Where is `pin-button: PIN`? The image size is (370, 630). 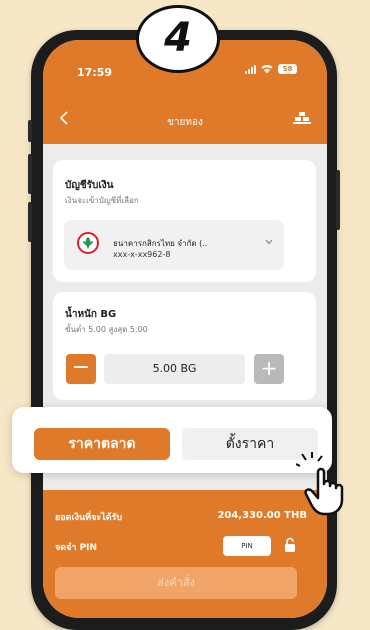
pin-button: PIN is located at coordinates (247, 546).